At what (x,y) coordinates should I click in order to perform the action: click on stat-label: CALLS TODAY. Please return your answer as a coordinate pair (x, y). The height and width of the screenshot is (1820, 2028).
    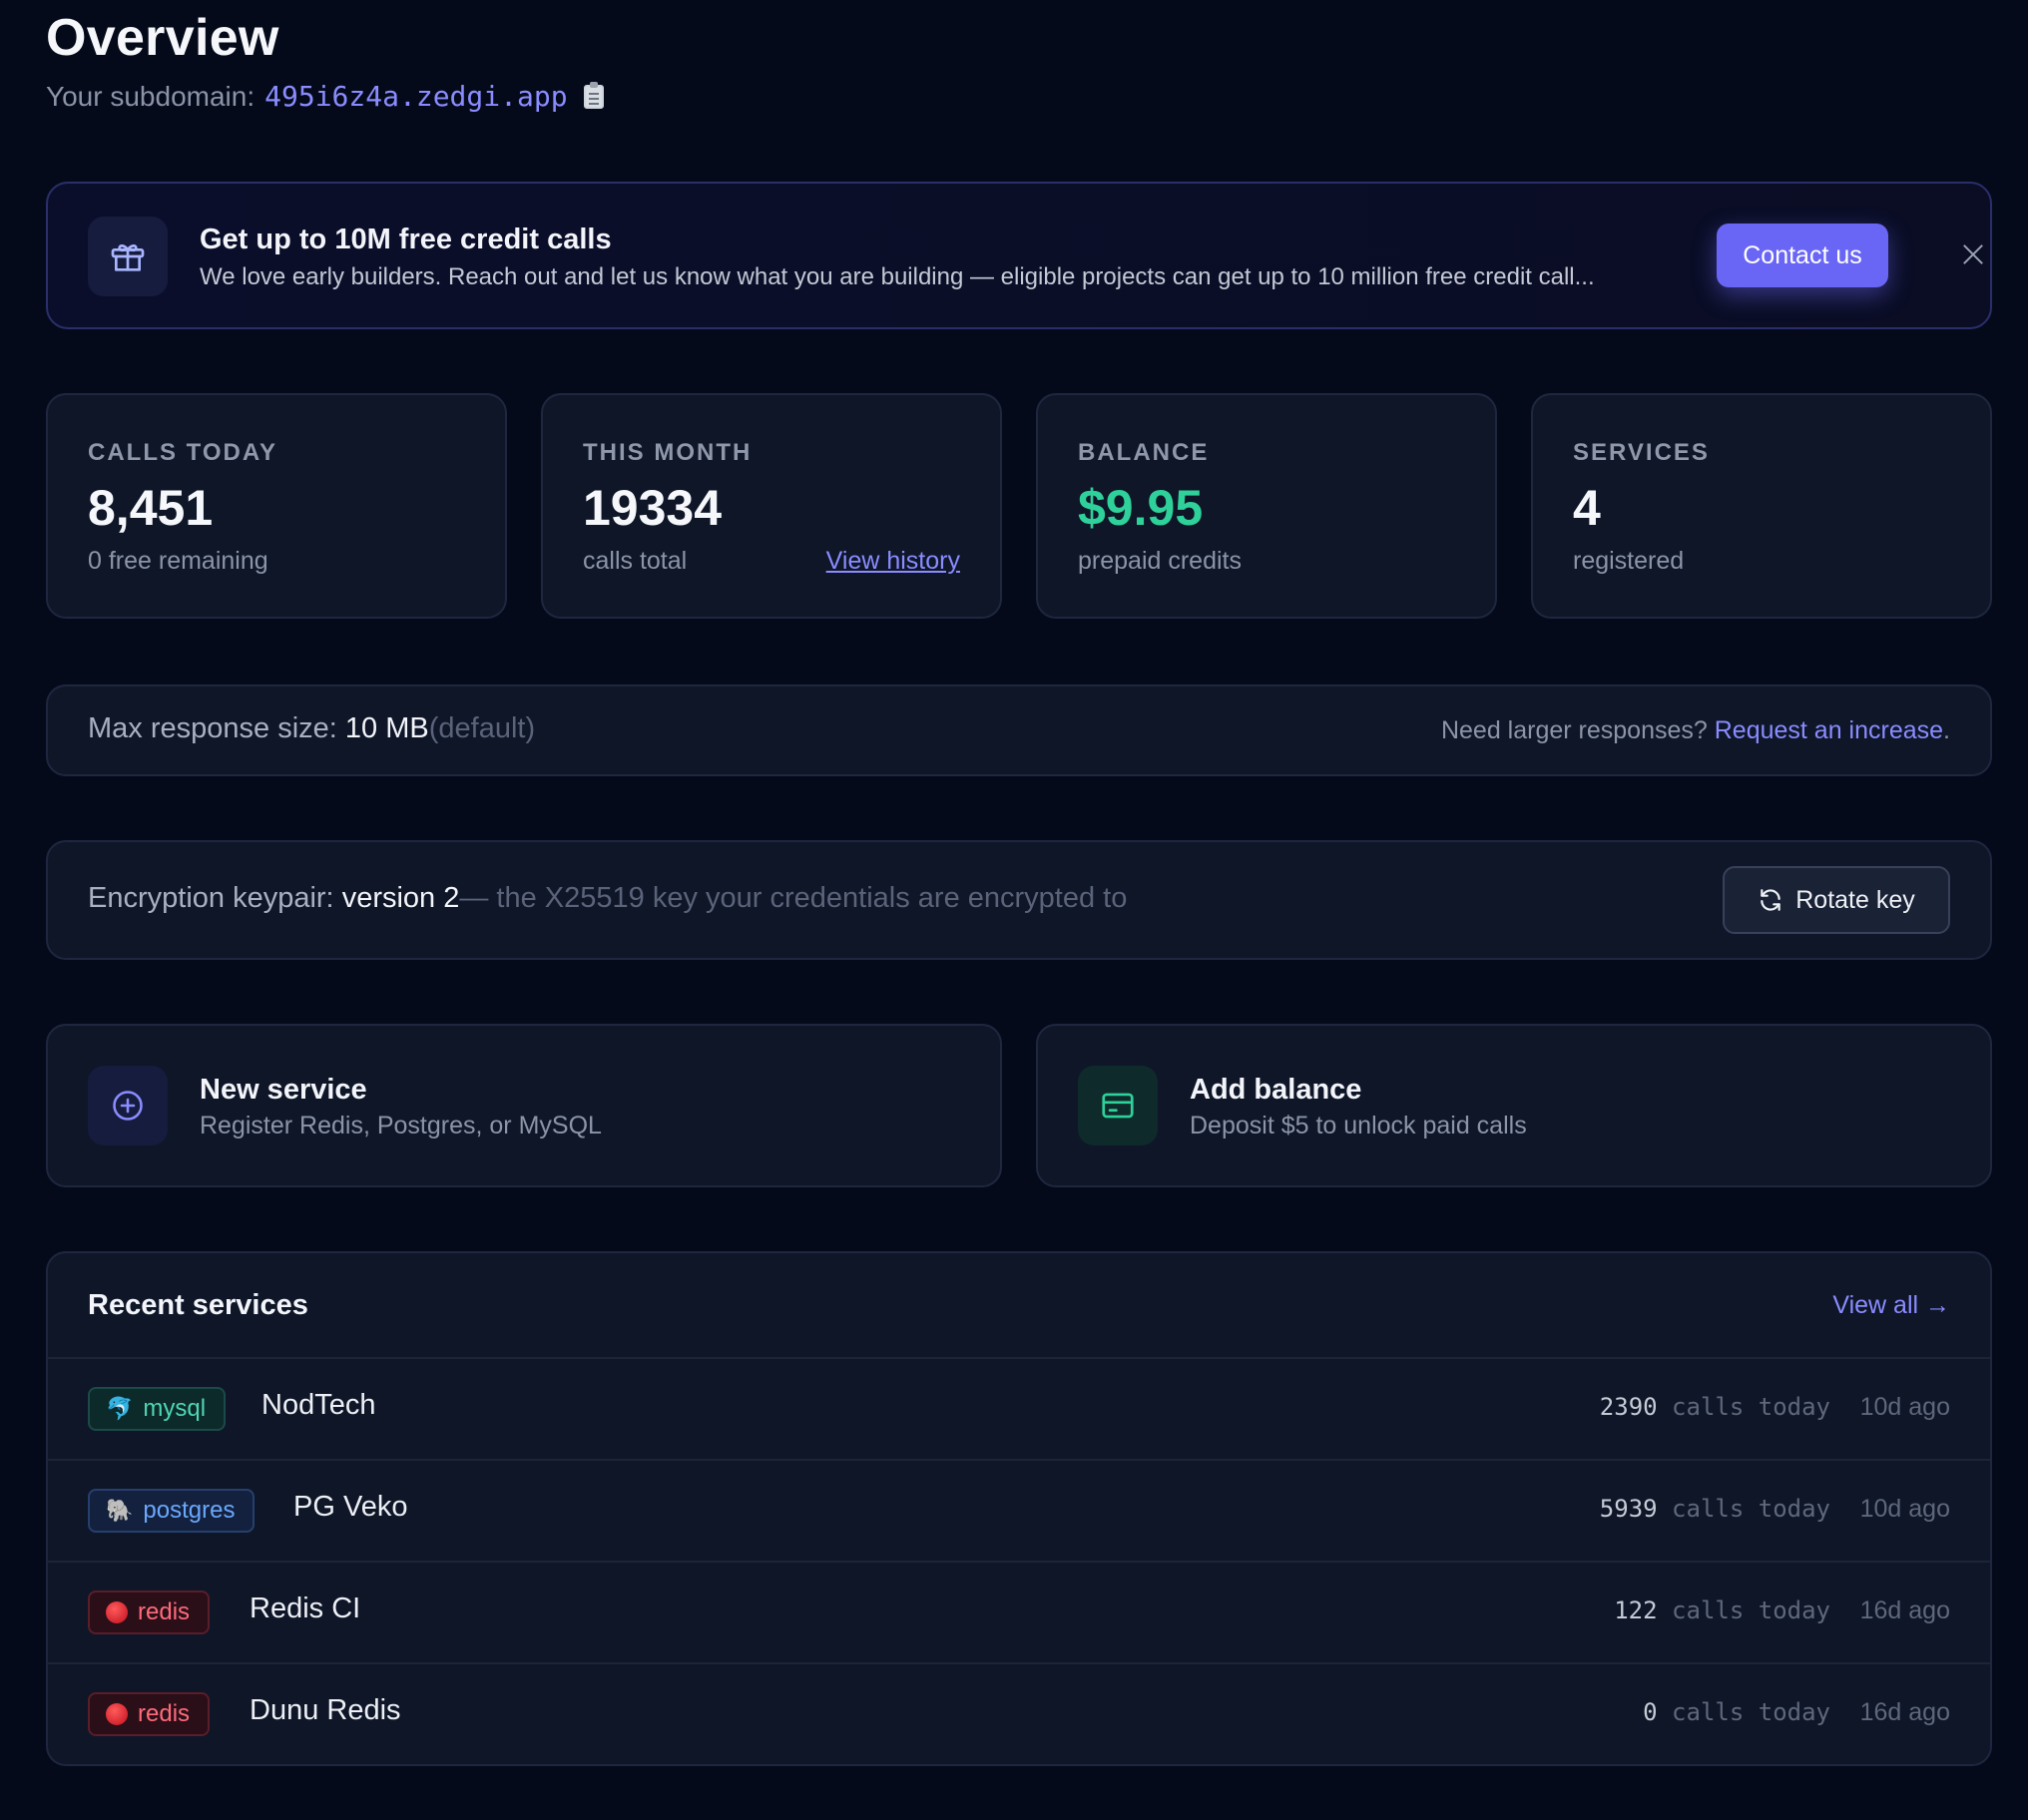
    Looking at the image, I should click on (183, 453).